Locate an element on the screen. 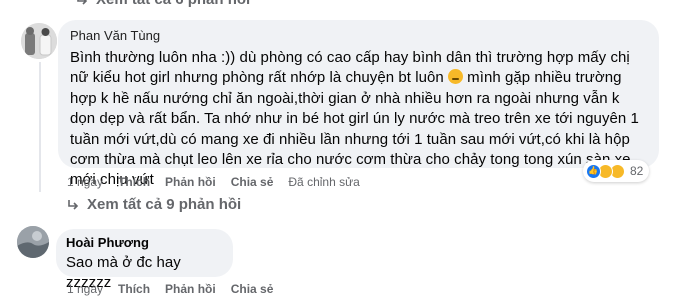 The width and height of the screenshot is (692, 306). comment-bubble: Hoài Phương Sao mà ở đc hay zzzzzz is located at coordinates (144, 260).